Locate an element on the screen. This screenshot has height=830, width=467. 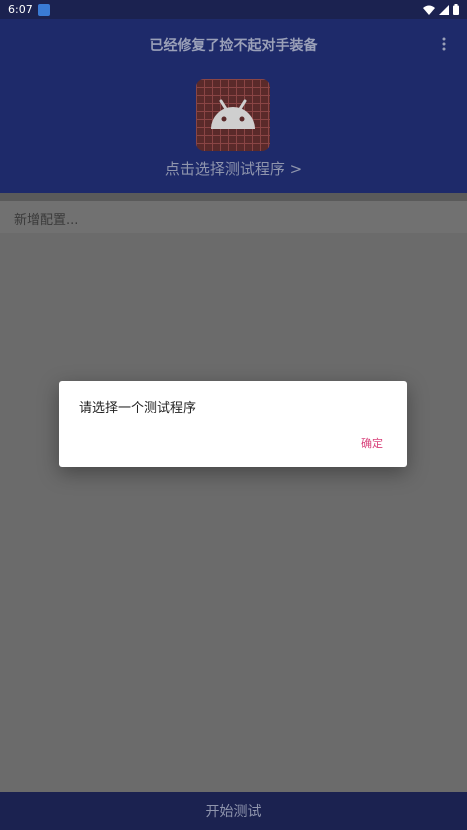
notification-app-icon is located at coordinates (43, 9).